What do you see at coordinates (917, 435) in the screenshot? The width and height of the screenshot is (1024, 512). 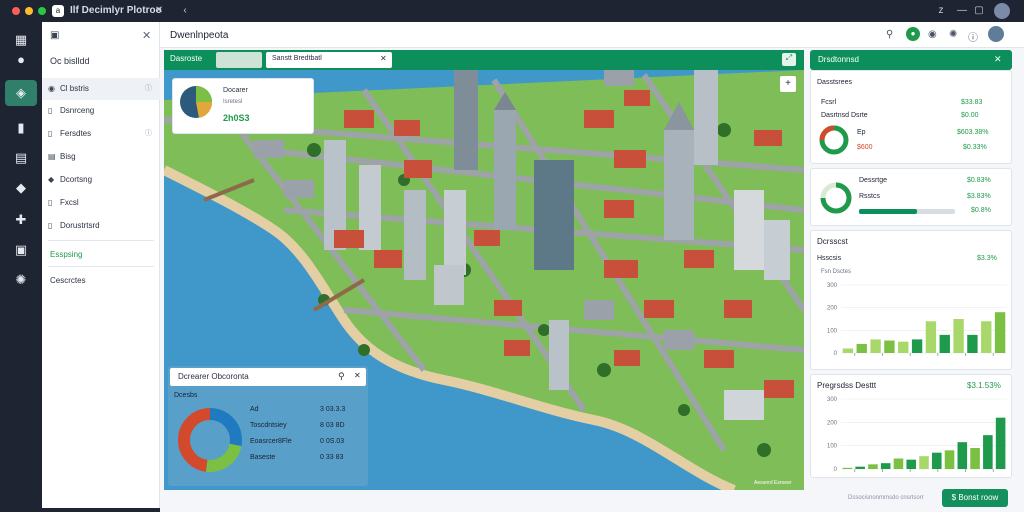 I see `bar-chart-2: 0 100 200 300` at bounding box center [917, 435].